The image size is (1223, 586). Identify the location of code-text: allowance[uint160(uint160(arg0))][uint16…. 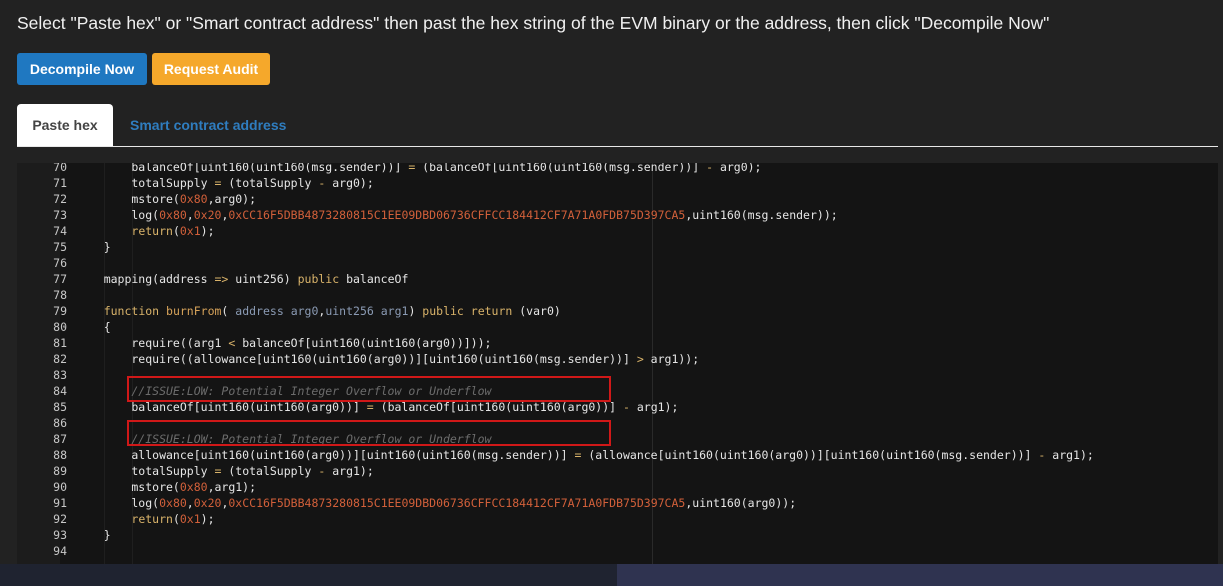
(584, 455).